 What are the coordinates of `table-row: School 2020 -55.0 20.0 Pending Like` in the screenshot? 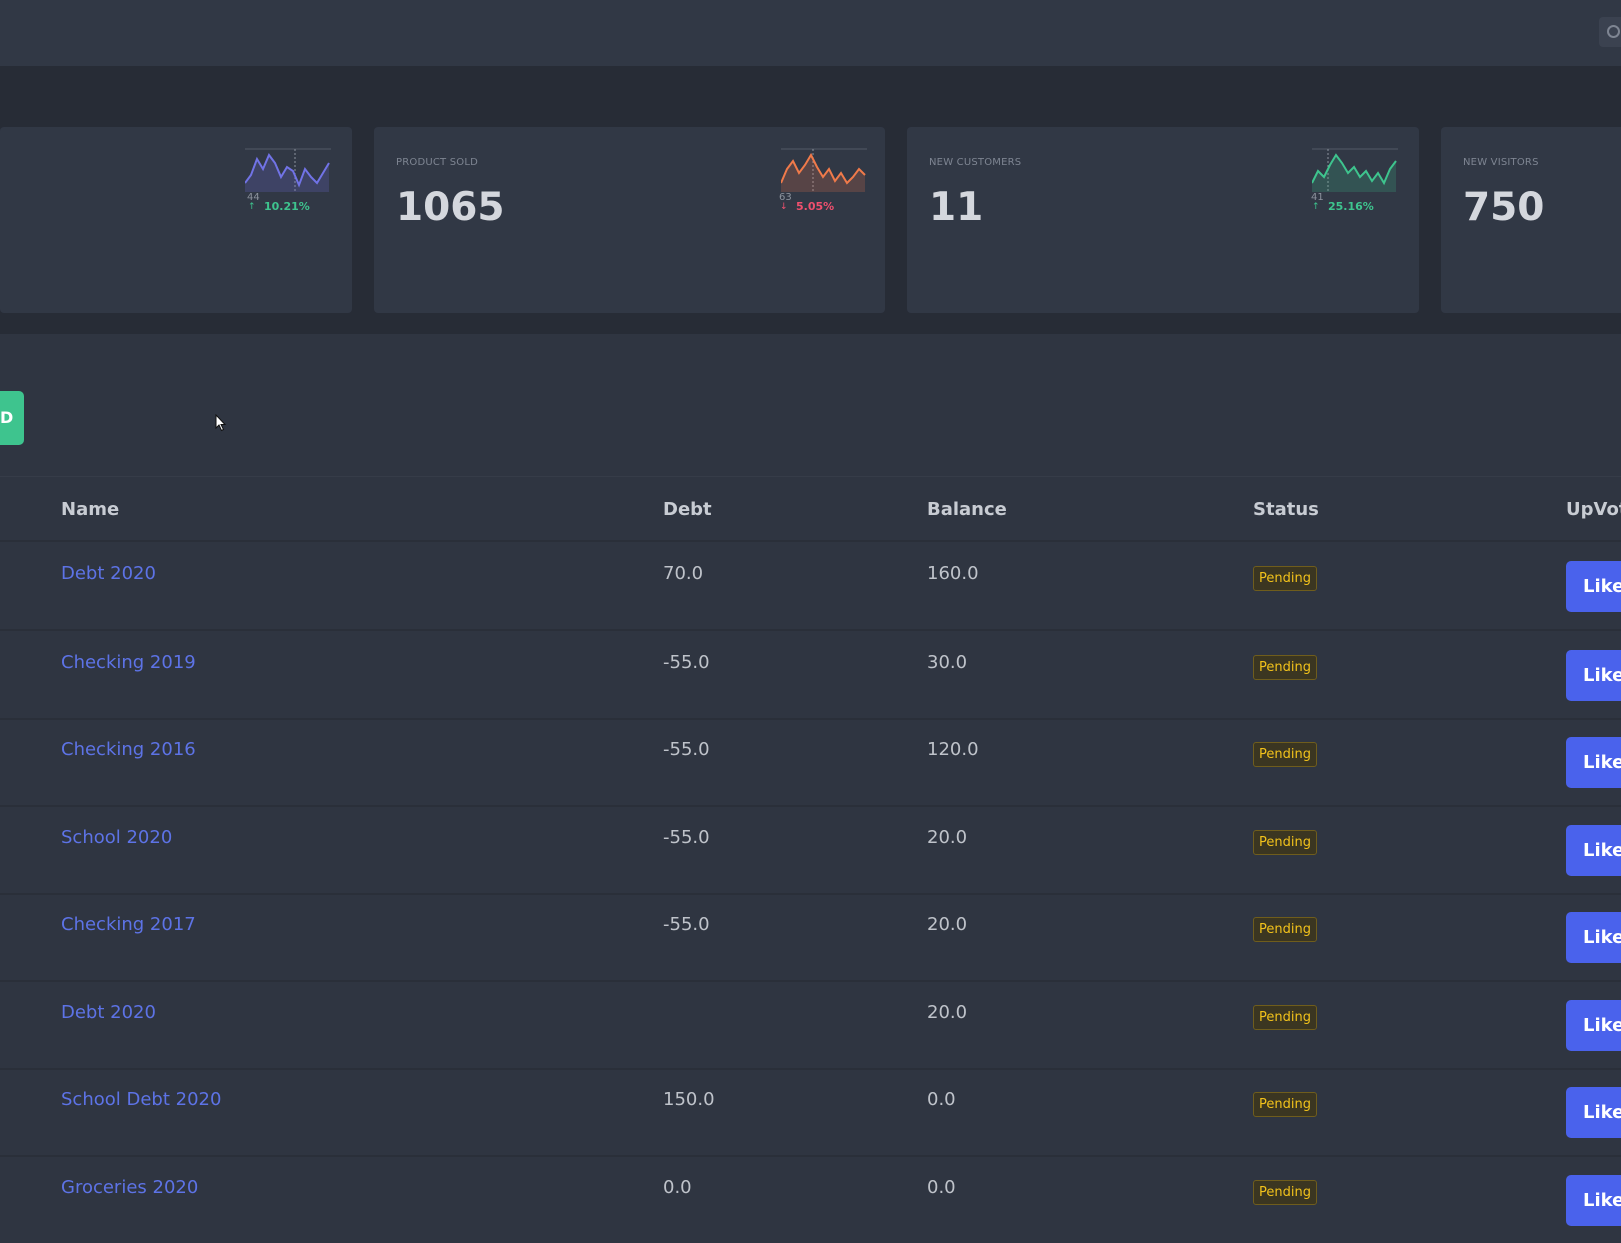 It's located at (810, 850).